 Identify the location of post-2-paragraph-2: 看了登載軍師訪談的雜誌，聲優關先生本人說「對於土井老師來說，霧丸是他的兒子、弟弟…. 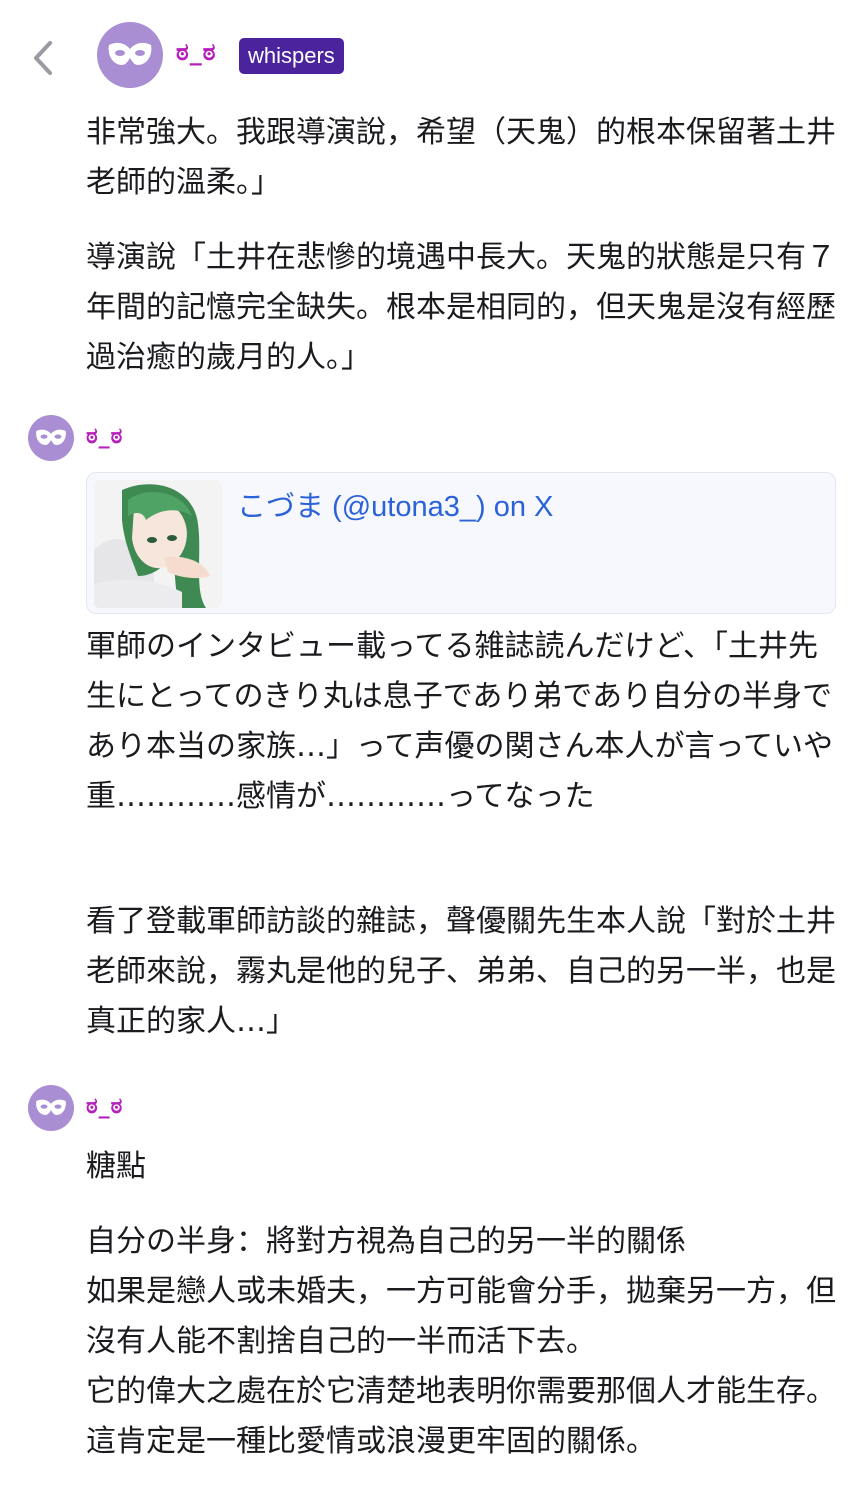
(461, 971).